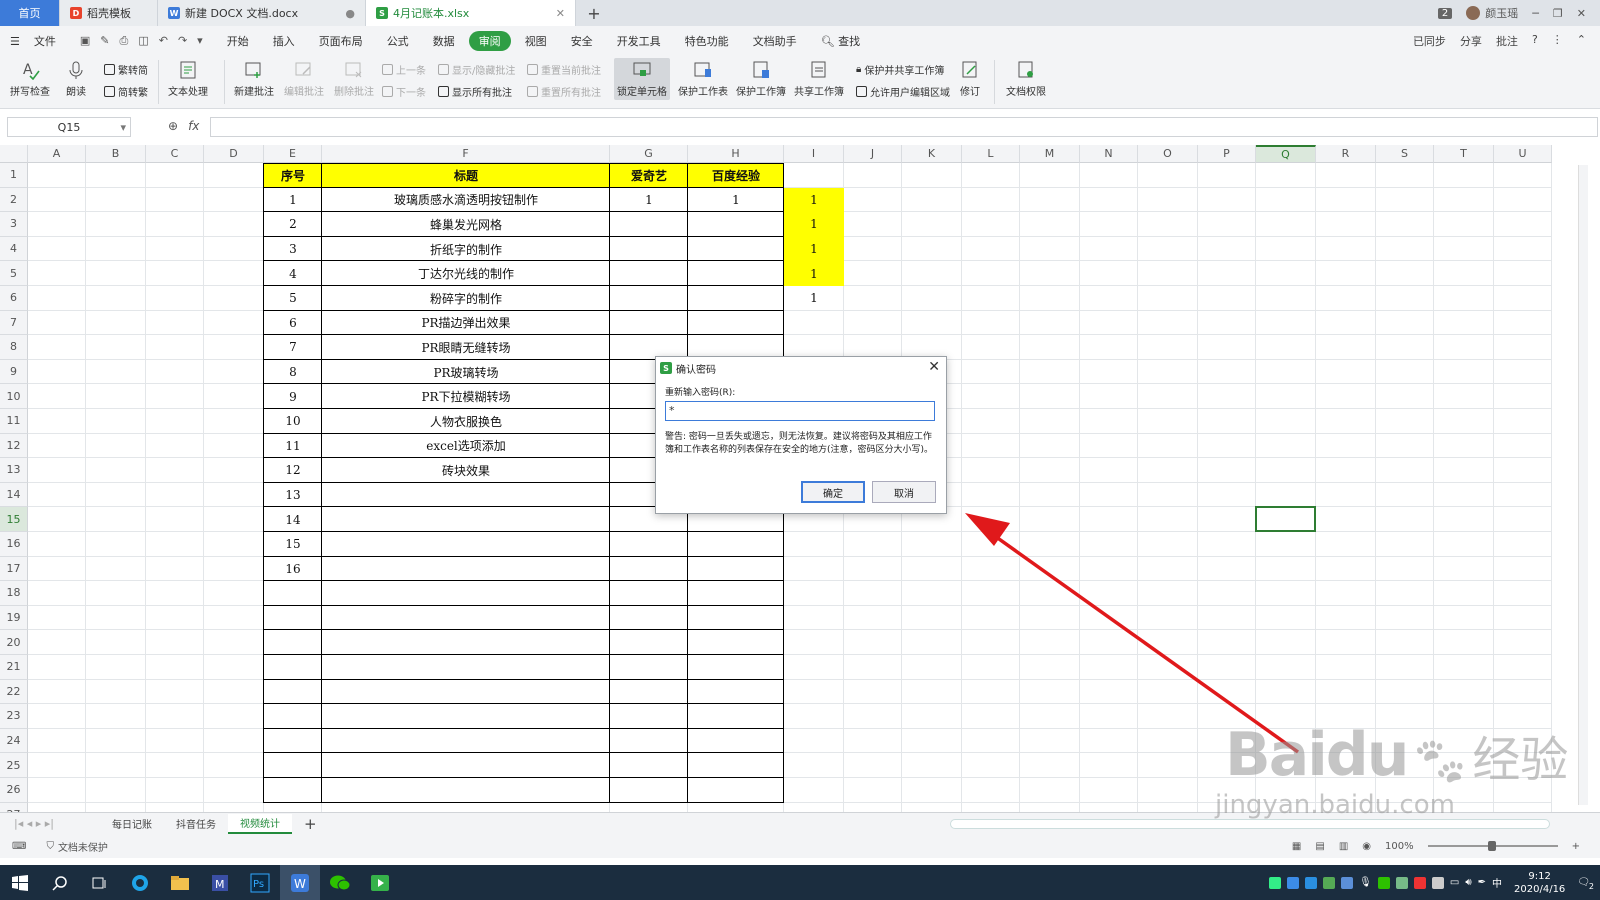  Describe the element at coordinates (85, 41) in the screenshot. I see `save-icon: ▣` at that location.